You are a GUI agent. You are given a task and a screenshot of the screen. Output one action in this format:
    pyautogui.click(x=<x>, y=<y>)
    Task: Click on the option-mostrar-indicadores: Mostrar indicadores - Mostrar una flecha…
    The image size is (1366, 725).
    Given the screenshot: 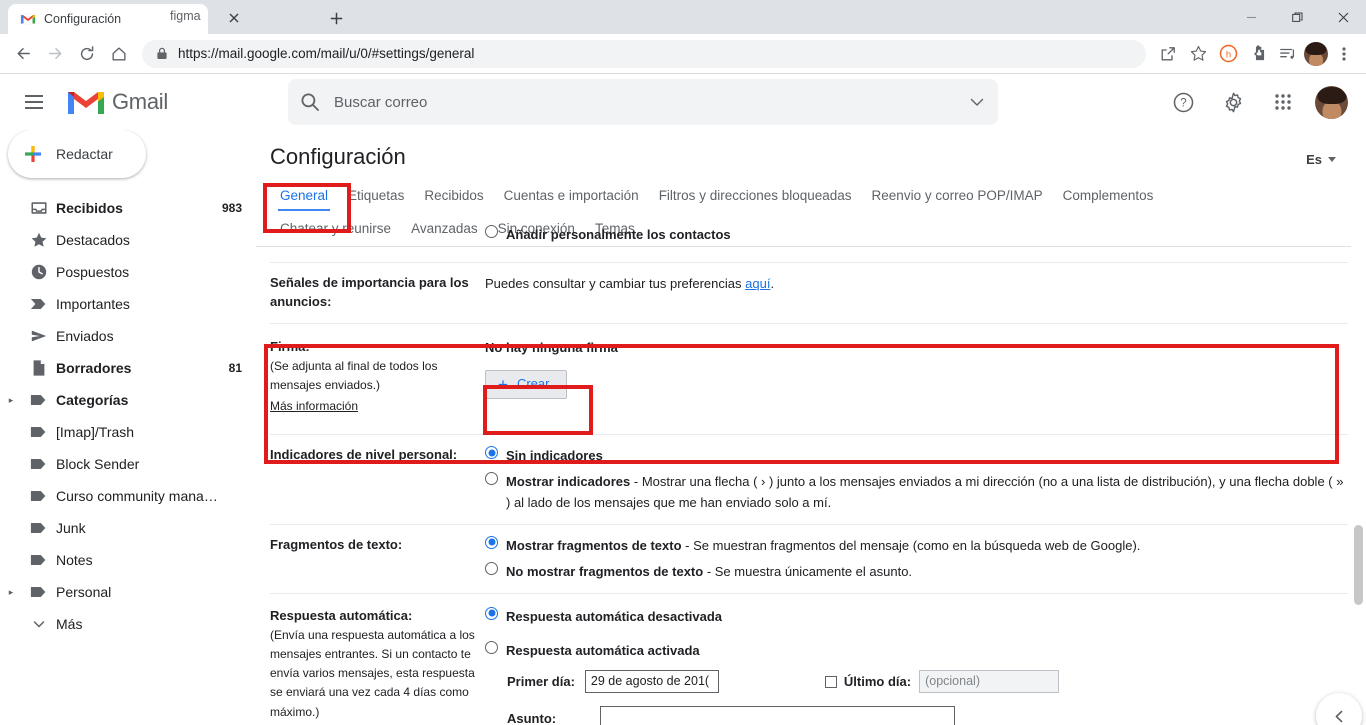 What is the action you would take?
    pyautogui.click(x=916, y=492)
    